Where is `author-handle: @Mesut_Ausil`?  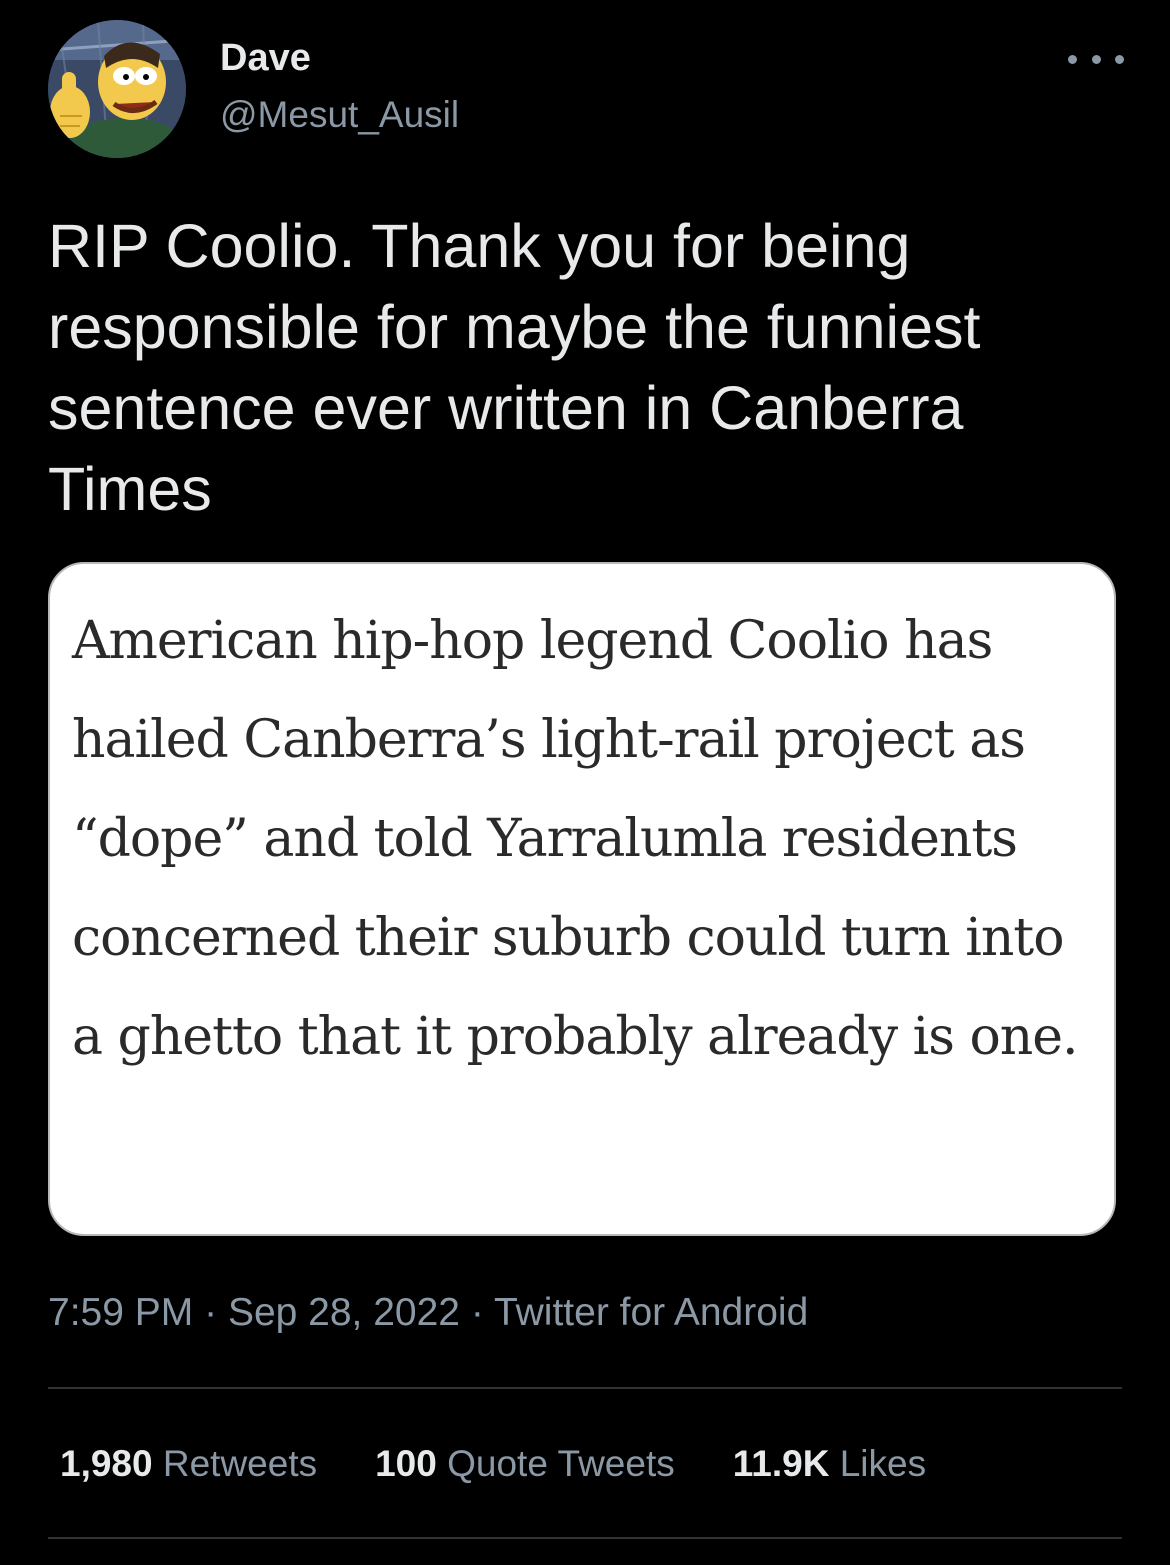
author-handle: @Mesut_Ausil is located at coordinates (339, 115).